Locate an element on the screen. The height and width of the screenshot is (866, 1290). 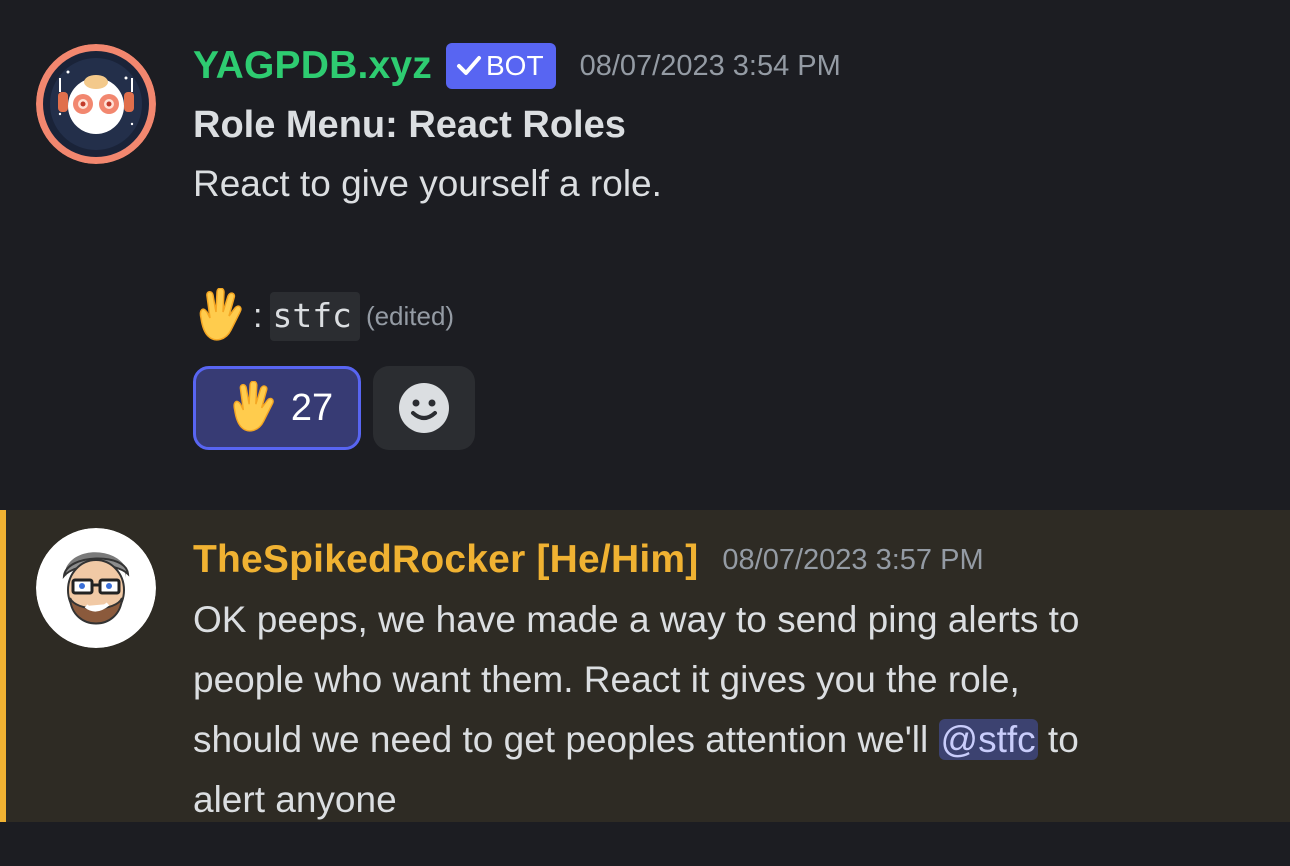
role-code: stfc is located at coordinates (315, 316).